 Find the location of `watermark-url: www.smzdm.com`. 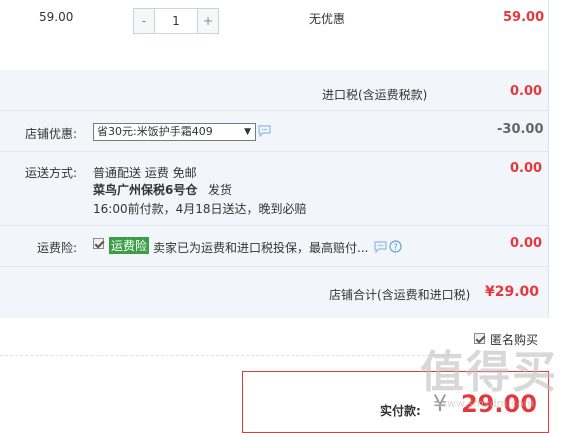

watermark-url: www.smzdm.com is located at coordinates (486, 403).